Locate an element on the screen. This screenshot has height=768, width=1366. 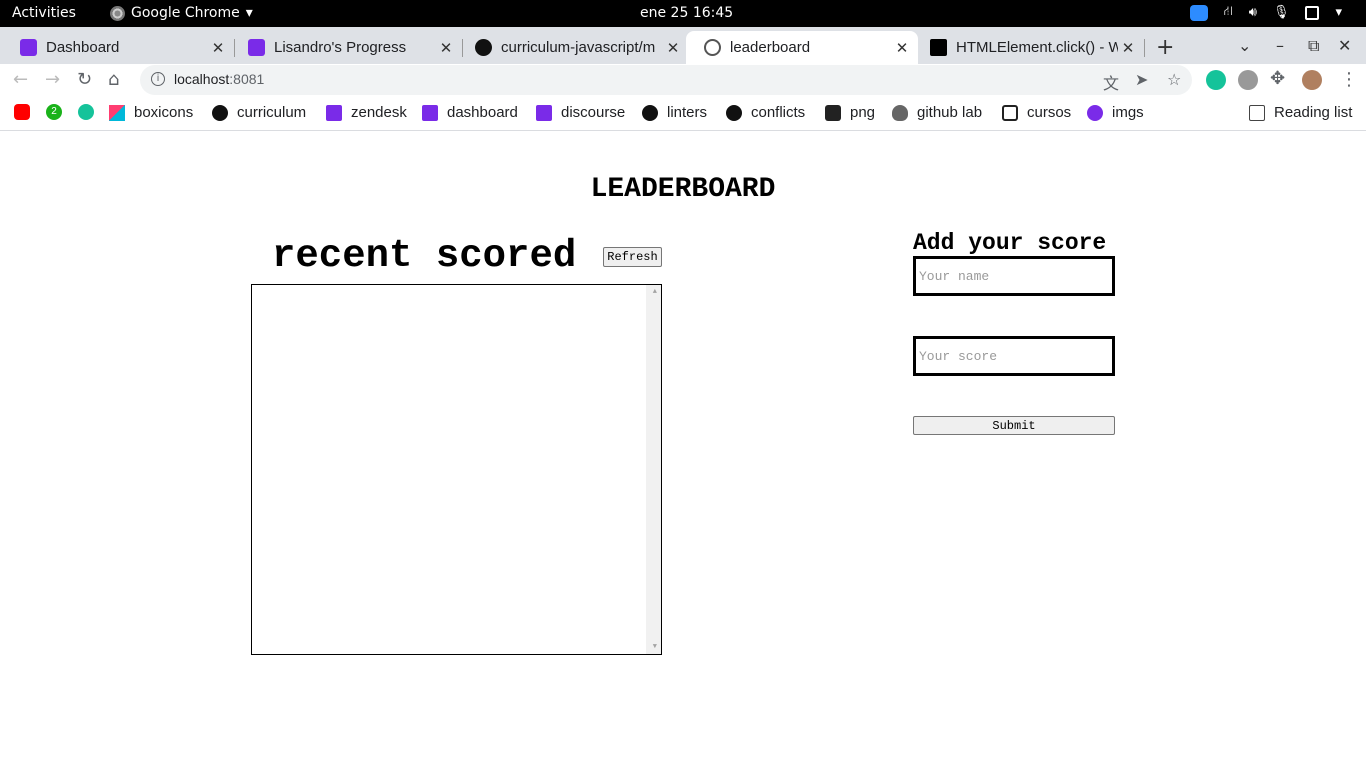
home-icon: ⌂ is located at coordinates (113, 79).